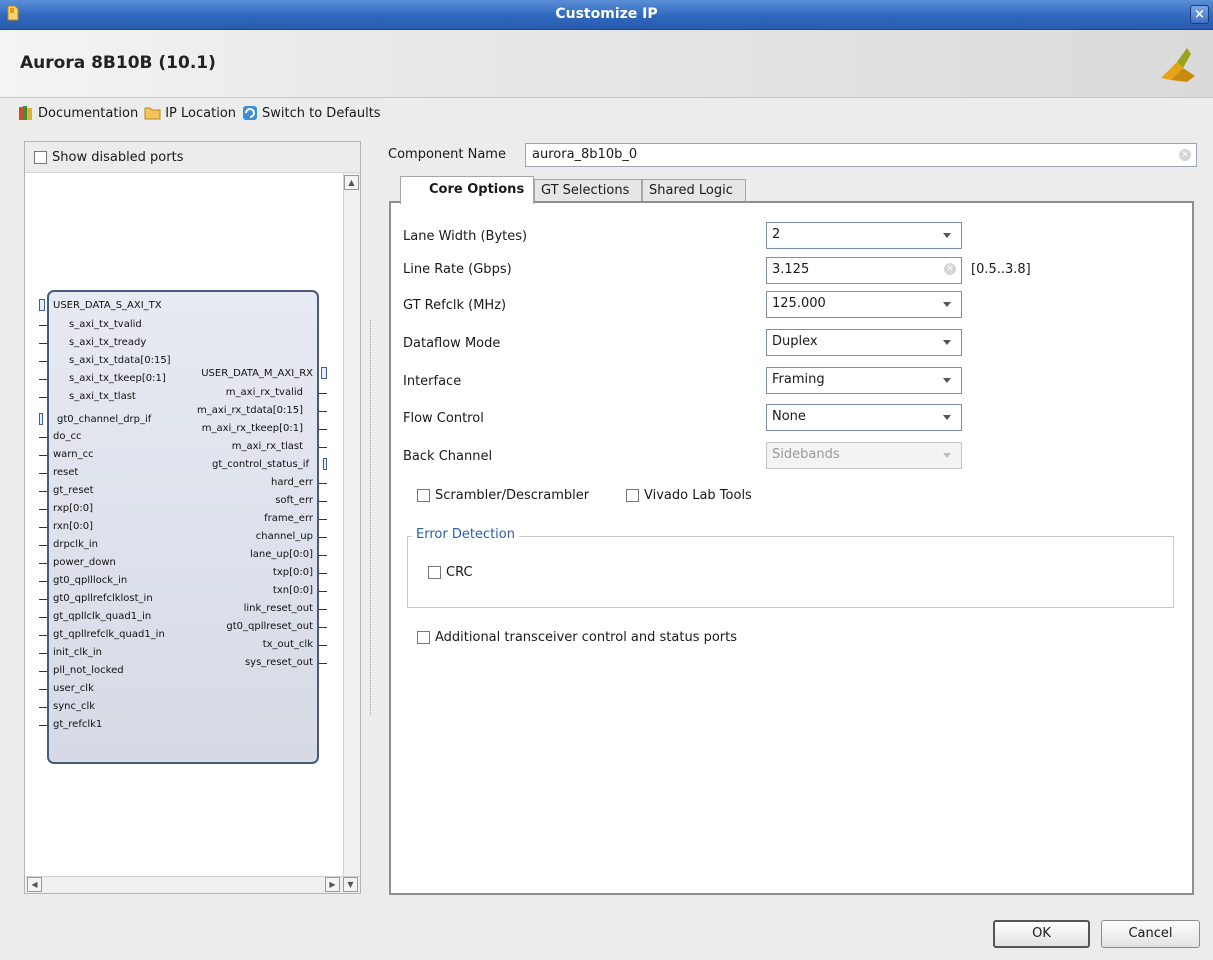  What do you see at coordinates (267, 446) in the screenshot?
I see `right-bus-pin: m_axi_rx_tlast` at bounding box center [267, 446].